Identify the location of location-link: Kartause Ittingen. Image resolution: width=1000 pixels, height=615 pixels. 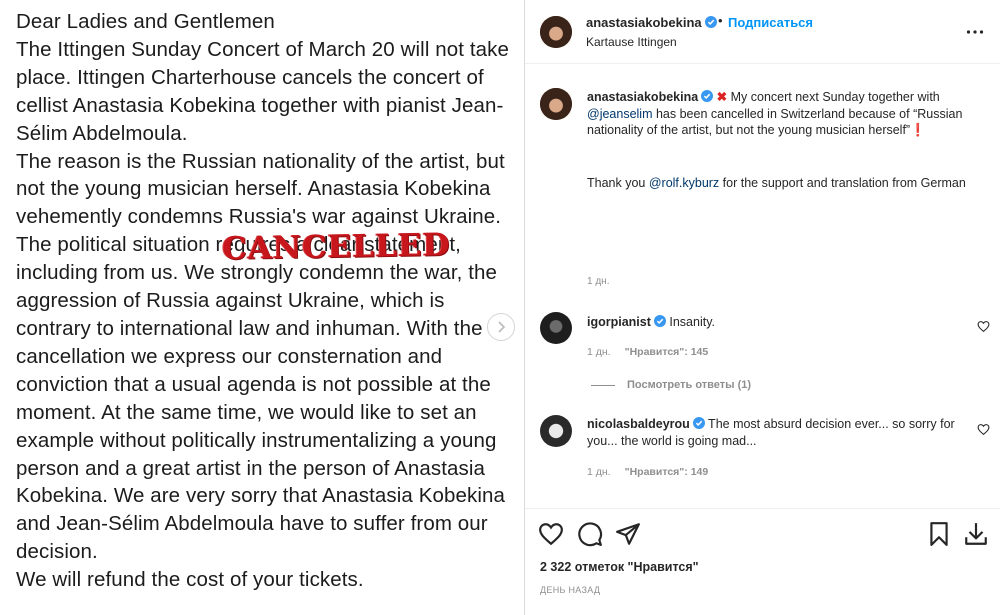
(631, 42).